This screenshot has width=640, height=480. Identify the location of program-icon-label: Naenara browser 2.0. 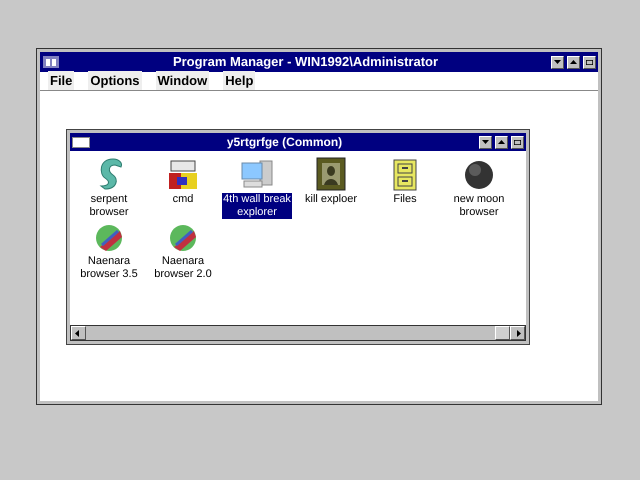
(183, 268).